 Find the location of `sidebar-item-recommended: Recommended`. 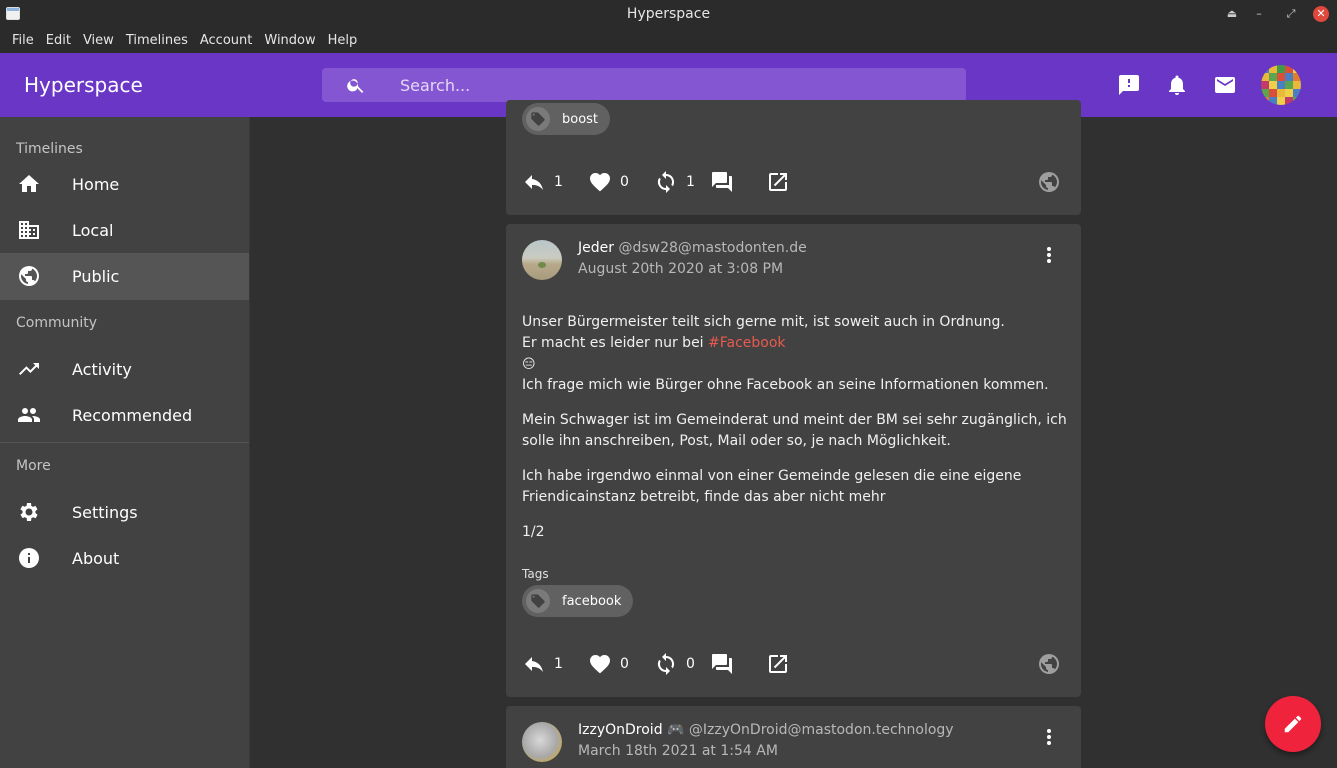

sidebar-item-recommended: Recommended is located at coordinates (124, 415).